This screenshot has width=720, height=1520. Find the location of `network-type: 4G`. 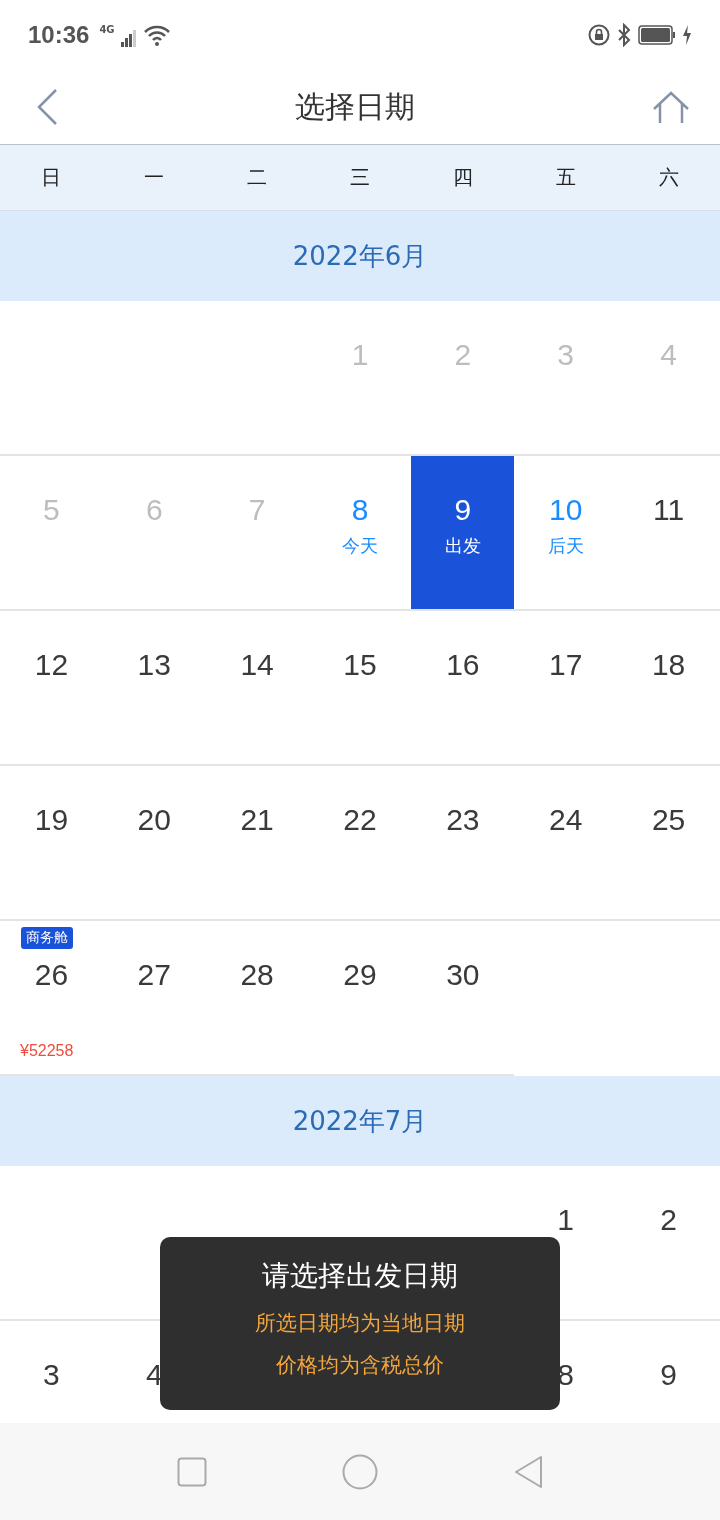

network-type: 4G is located at coordinates (107, 29).